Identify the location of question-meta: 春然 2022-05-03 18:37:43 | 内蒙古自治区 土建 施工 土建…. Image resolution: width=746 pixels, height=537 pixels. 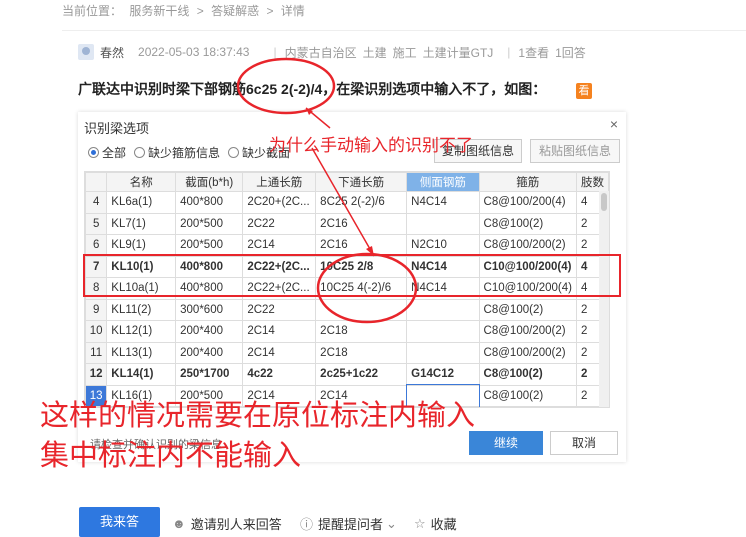
(335, 52).